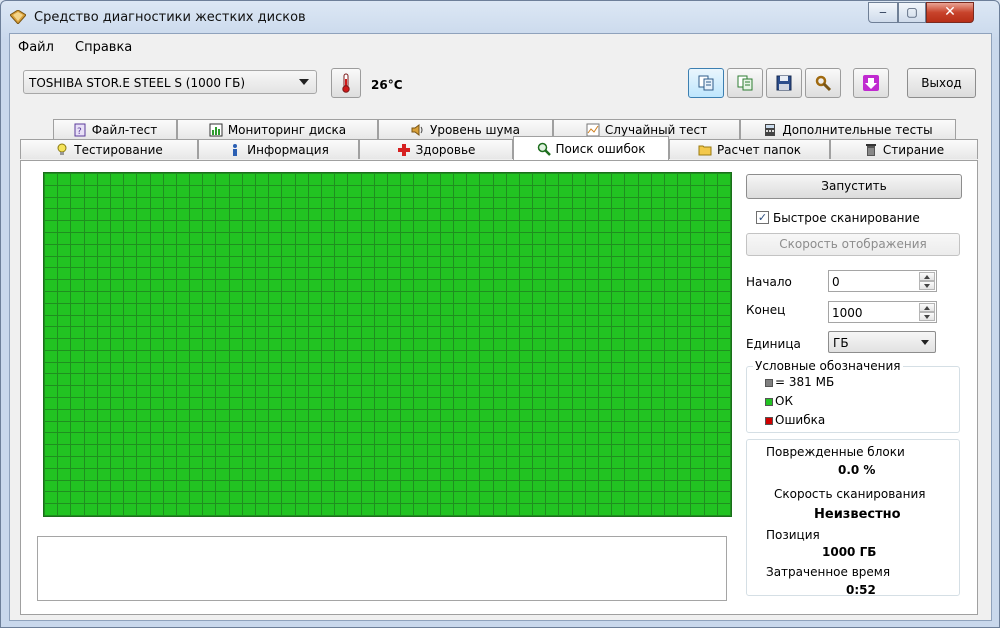  I want to click on tab-file-test: ? Файл-тест, so click(115, 129).